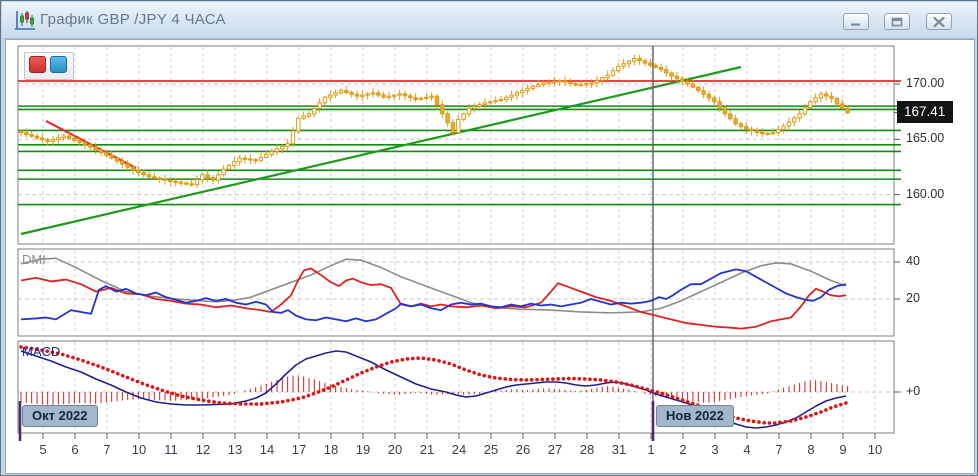 The image size is (978, 476). What do you see at coordinates (489, 20) in the screenshot?
I see `window-titlebar: График GBP /JPY 4 ЧАСА` at bounding box center [489, 20].